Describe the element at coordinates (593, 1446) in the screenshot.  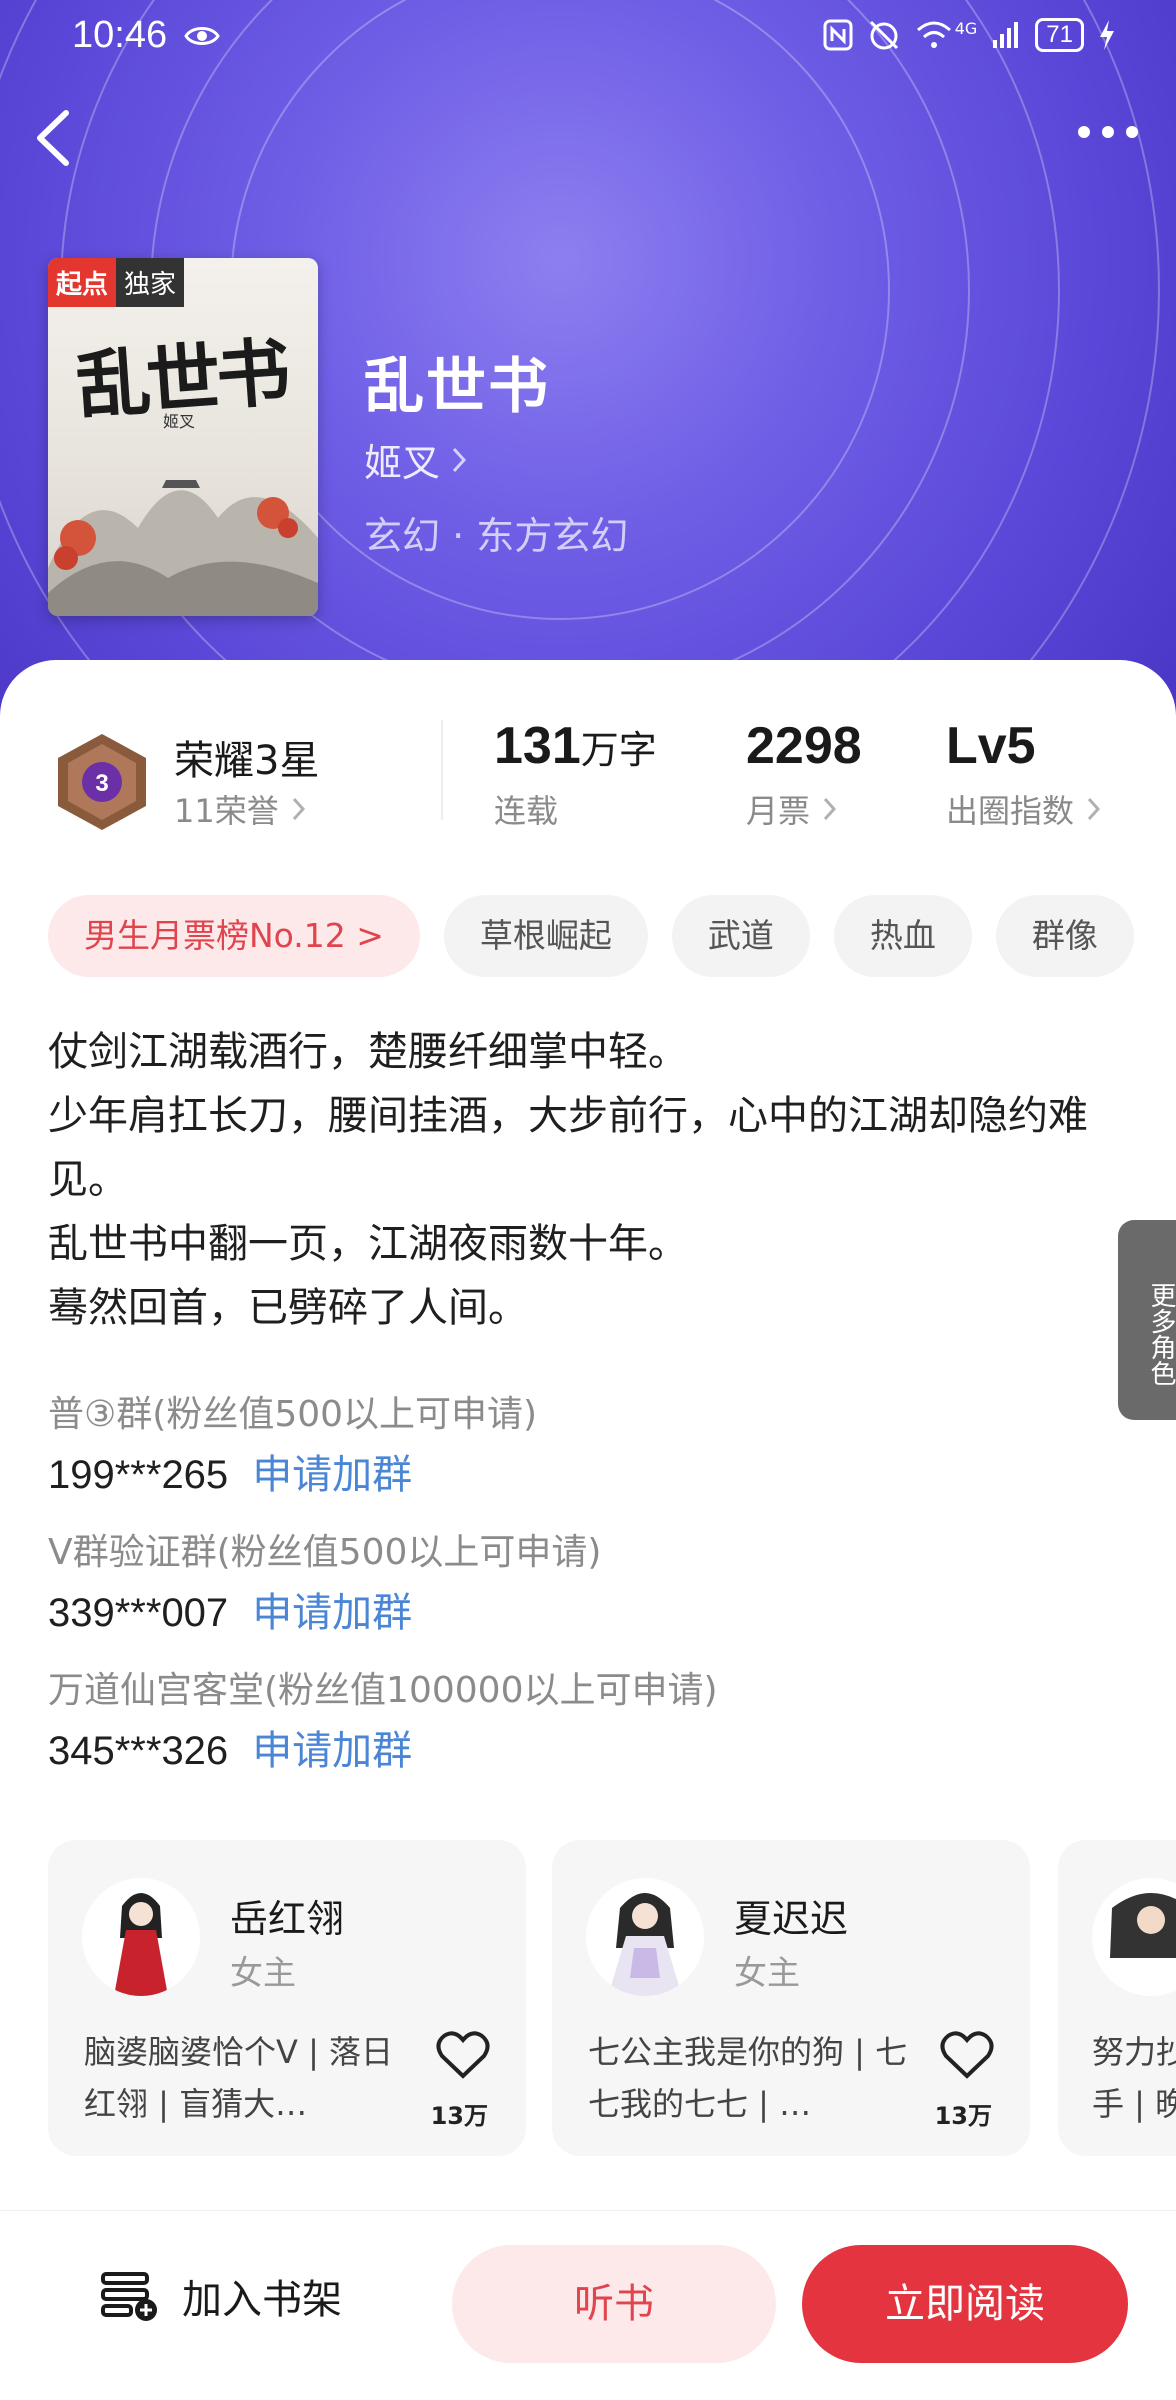
I see `fan-group: 普③群(粉丝值500以上可申请) 199***265 申请加群` at that location.